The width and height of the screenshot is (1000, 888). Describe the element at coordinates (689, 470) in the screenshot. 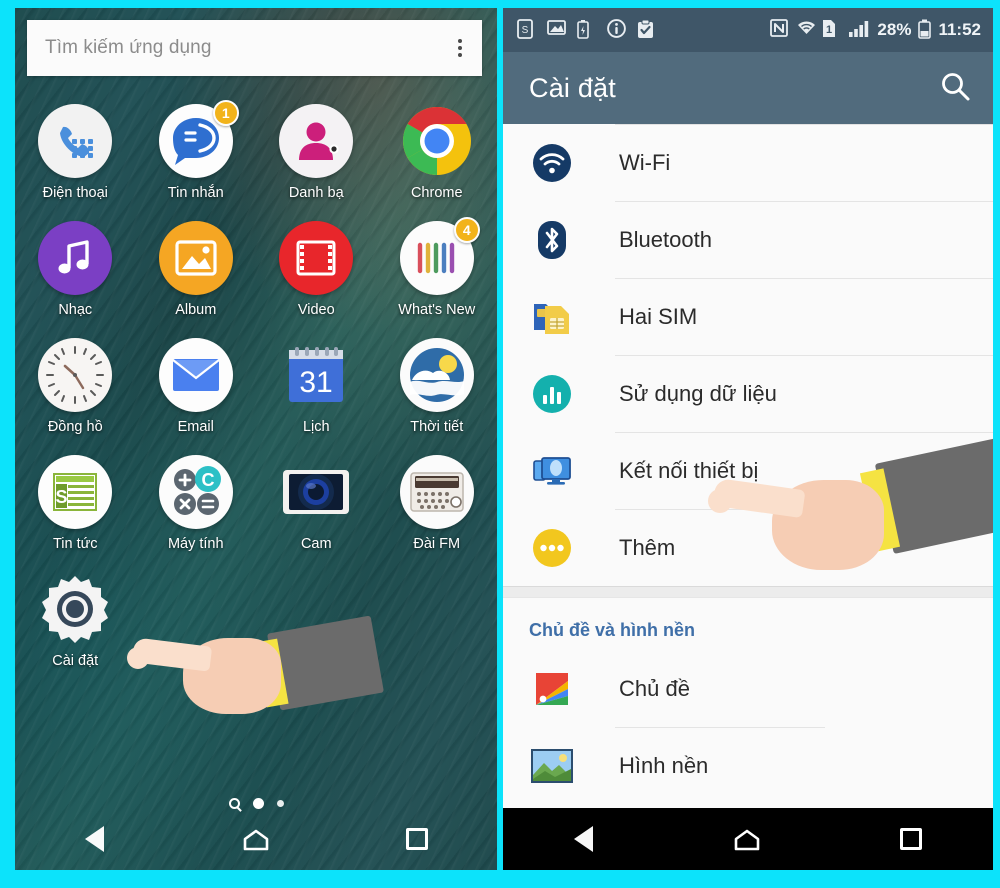

I see `settings-row-label: Kết nối thiết bị` at that location.